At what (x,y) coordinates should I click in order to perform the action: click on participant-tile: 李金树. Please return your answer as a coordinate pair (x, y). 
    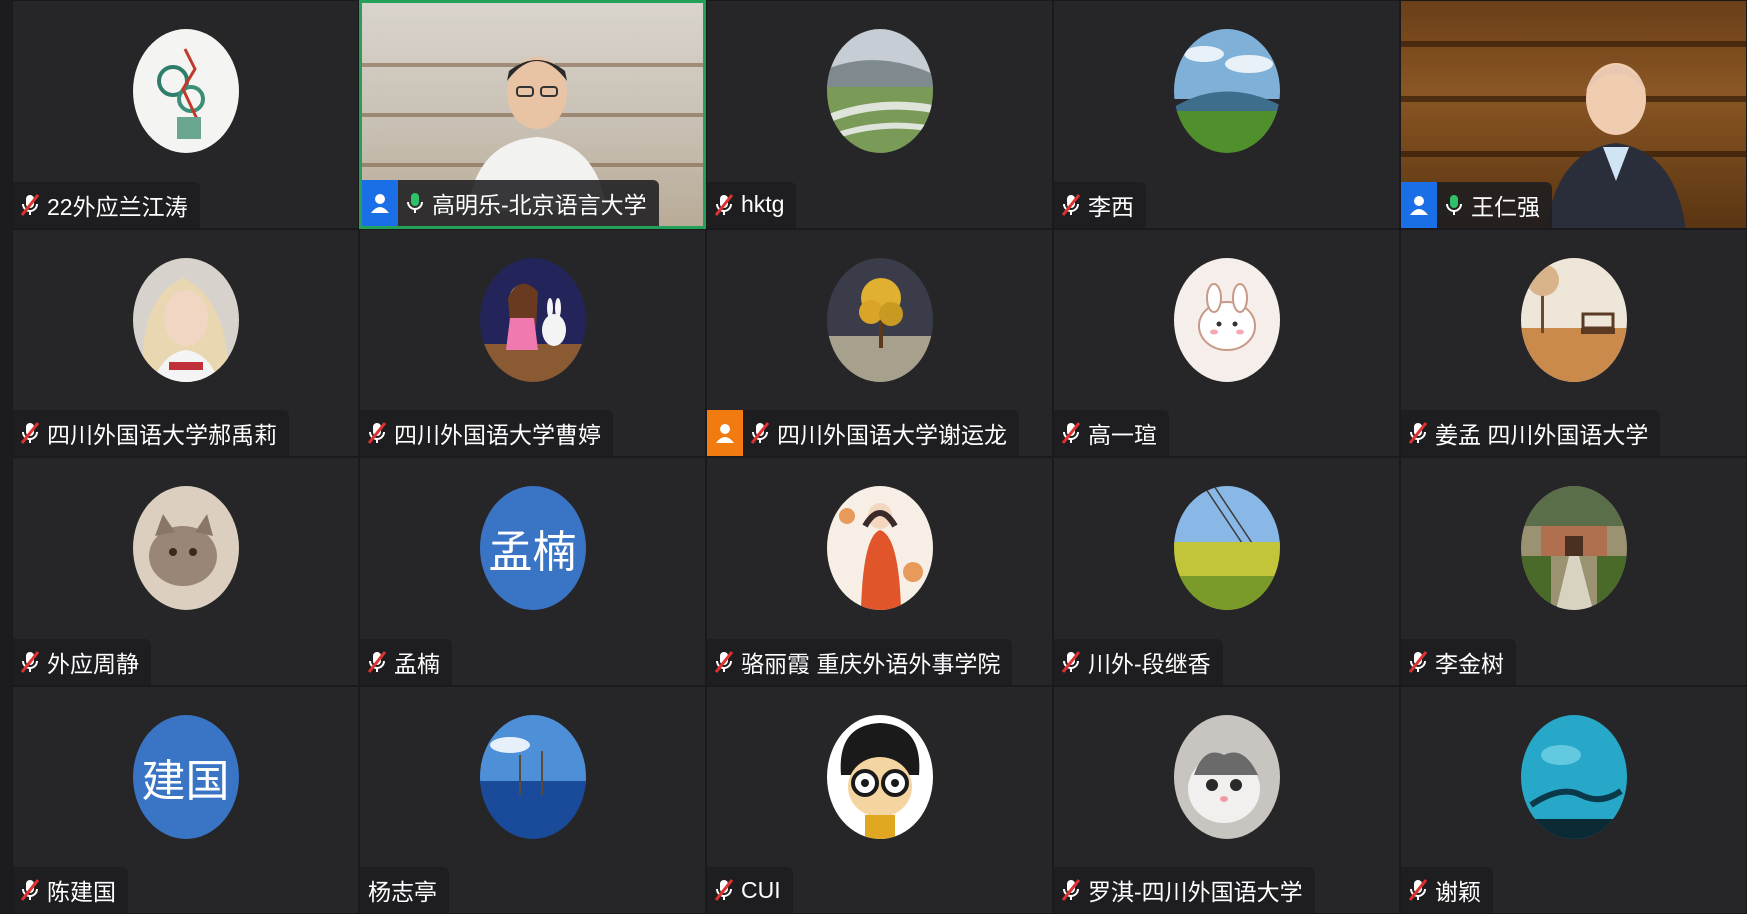
    Looking at the image, I should click on (1573, 571).